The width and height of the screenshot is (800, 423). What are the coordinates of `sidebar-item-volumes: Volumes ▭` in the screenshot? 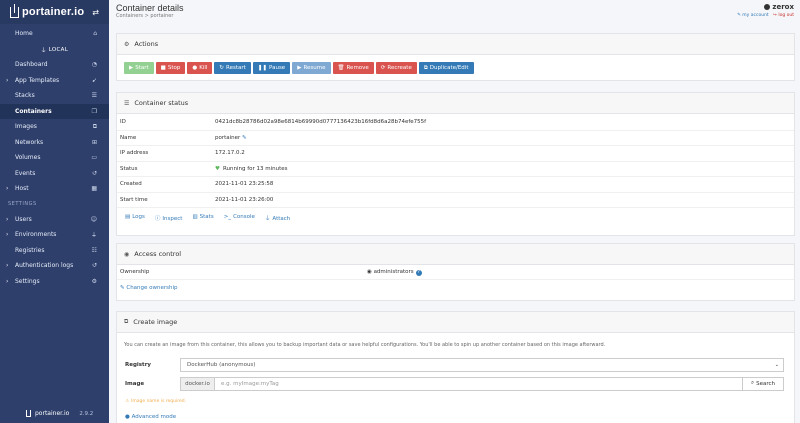 It's located at (54, 158).